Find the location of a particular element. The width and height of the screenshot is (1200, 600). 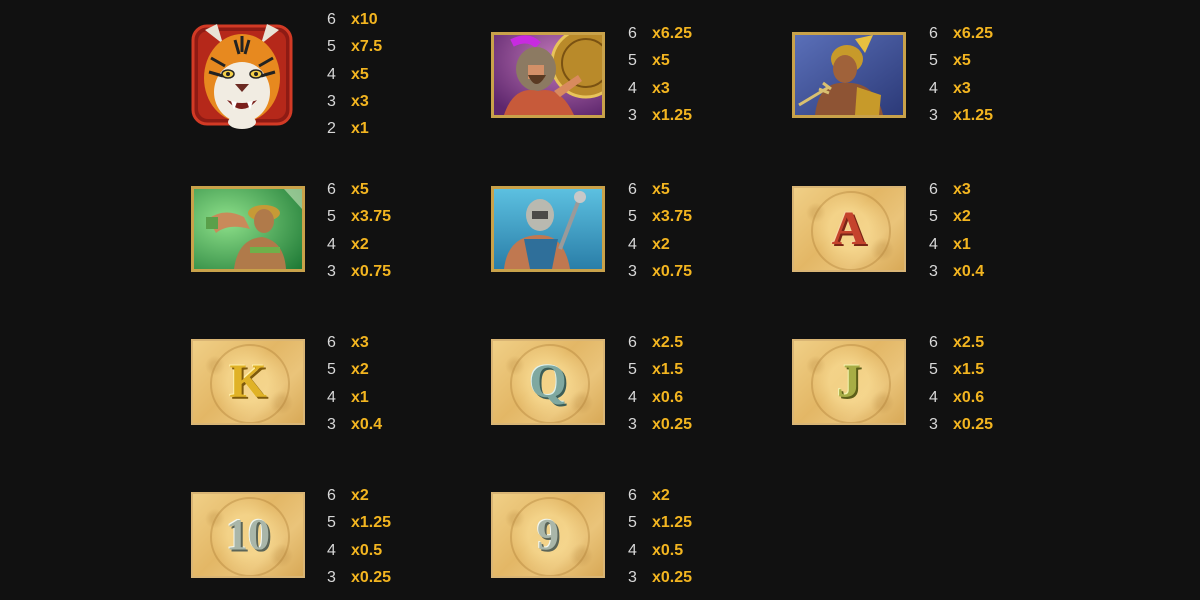

number-9-symbol: 9 is located at coordinates (548, 535).